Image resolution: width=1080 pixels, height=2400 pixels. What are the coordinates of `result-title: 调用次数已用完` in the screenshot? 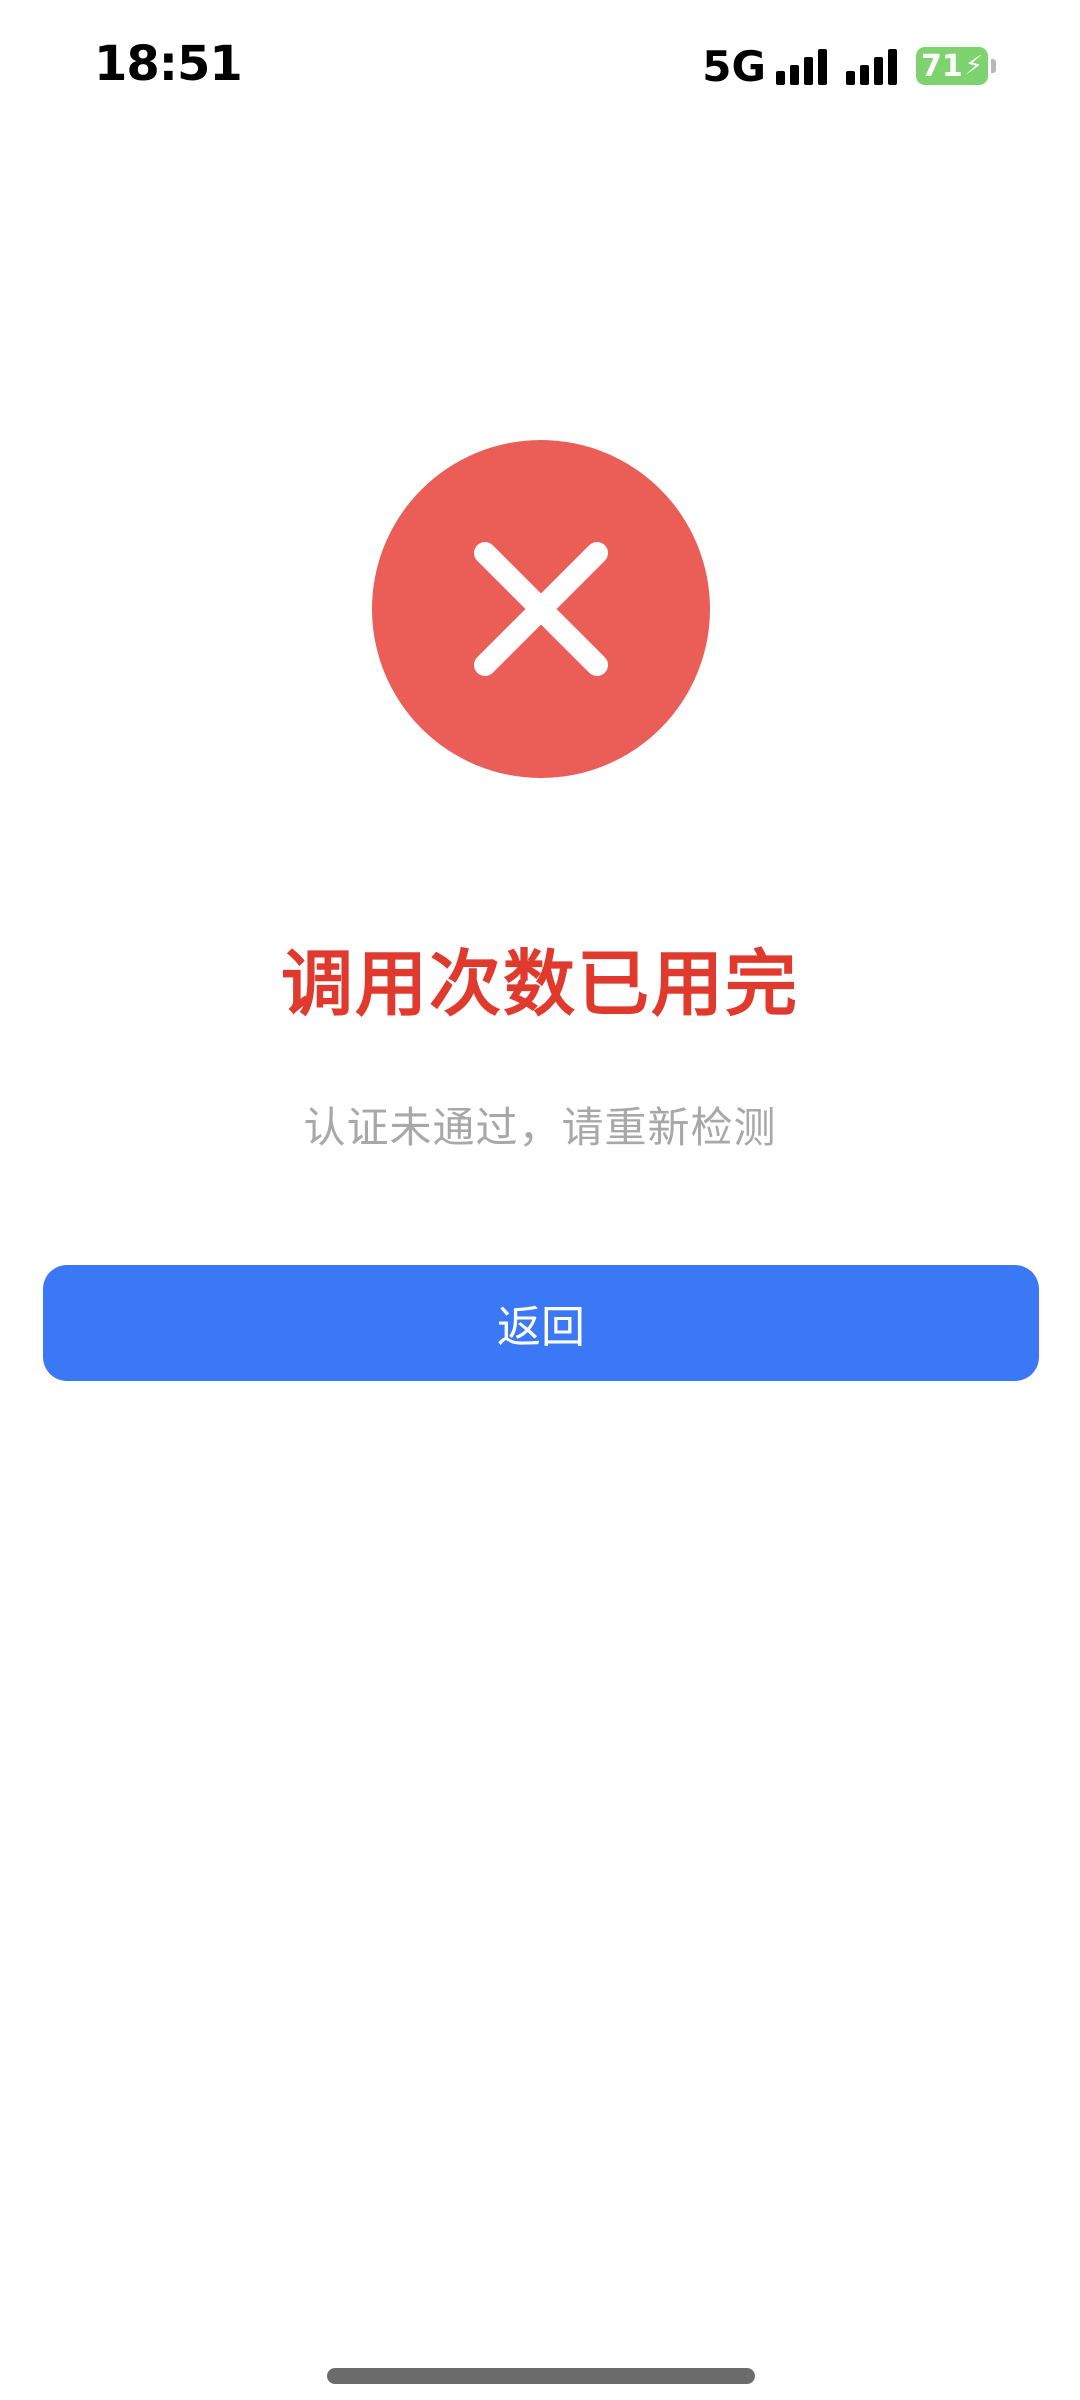 It's located at (539, 984).